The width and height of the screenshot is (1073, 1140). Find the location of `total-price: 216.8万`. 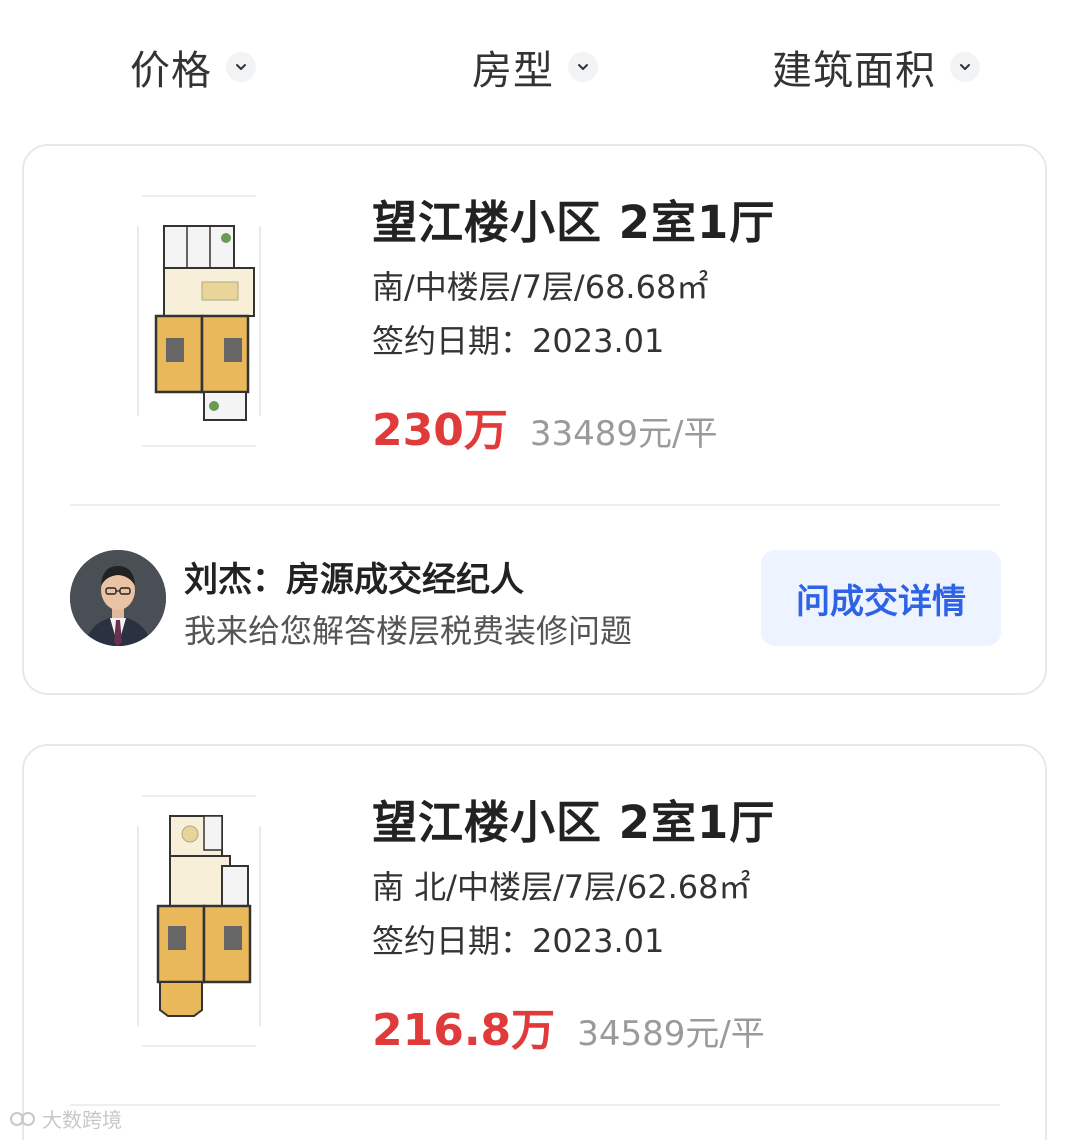

total-price: 216.8万 is located at coordinates (464, 1030).